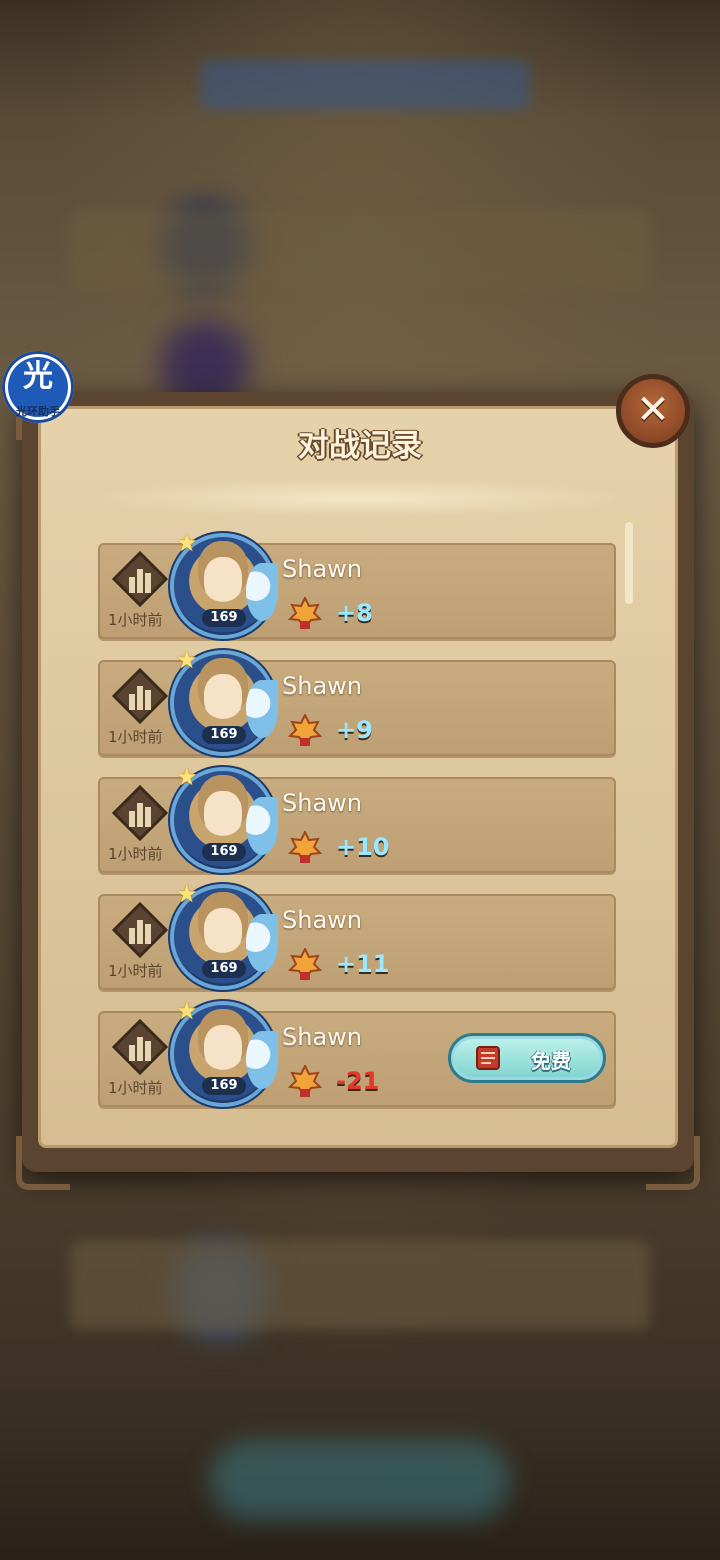 The image size is (720, 1560). What do you see at coordinates (38, 376) in the screenshot?
I see `helper-glyph: 光` at bounding box center [38, 376].